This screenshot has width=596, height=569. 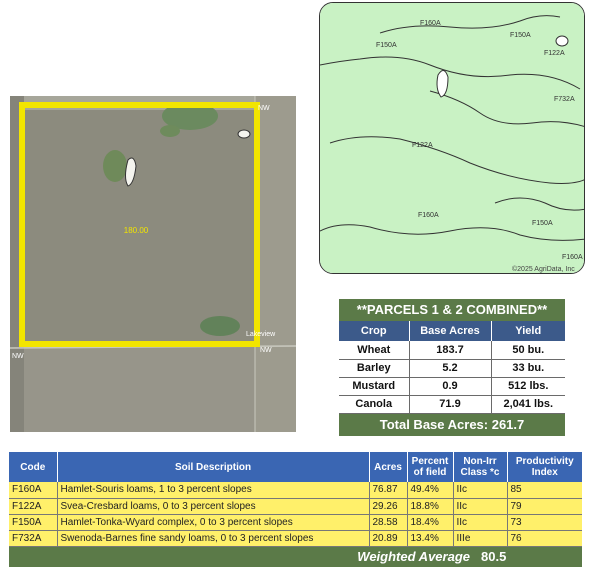 I want to click on productivity-cell: 79, so click(x=544, y=506).